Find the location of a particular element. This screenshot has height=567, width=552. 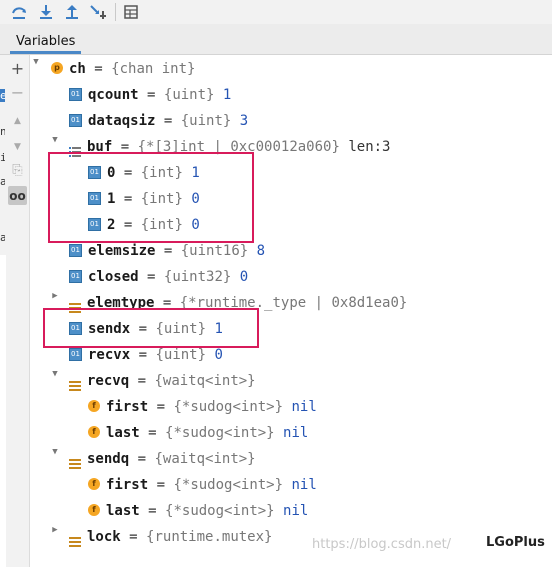

collapse-arrow-icon: ▶ is located at coordinates (55, 537).